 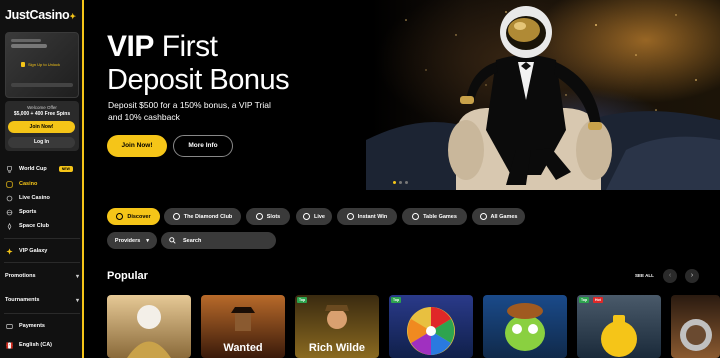 What do you see at coordinates (127, 276) in the screenshot?
I see `section-title-popular: Popular` at bounding box center [127, 276].